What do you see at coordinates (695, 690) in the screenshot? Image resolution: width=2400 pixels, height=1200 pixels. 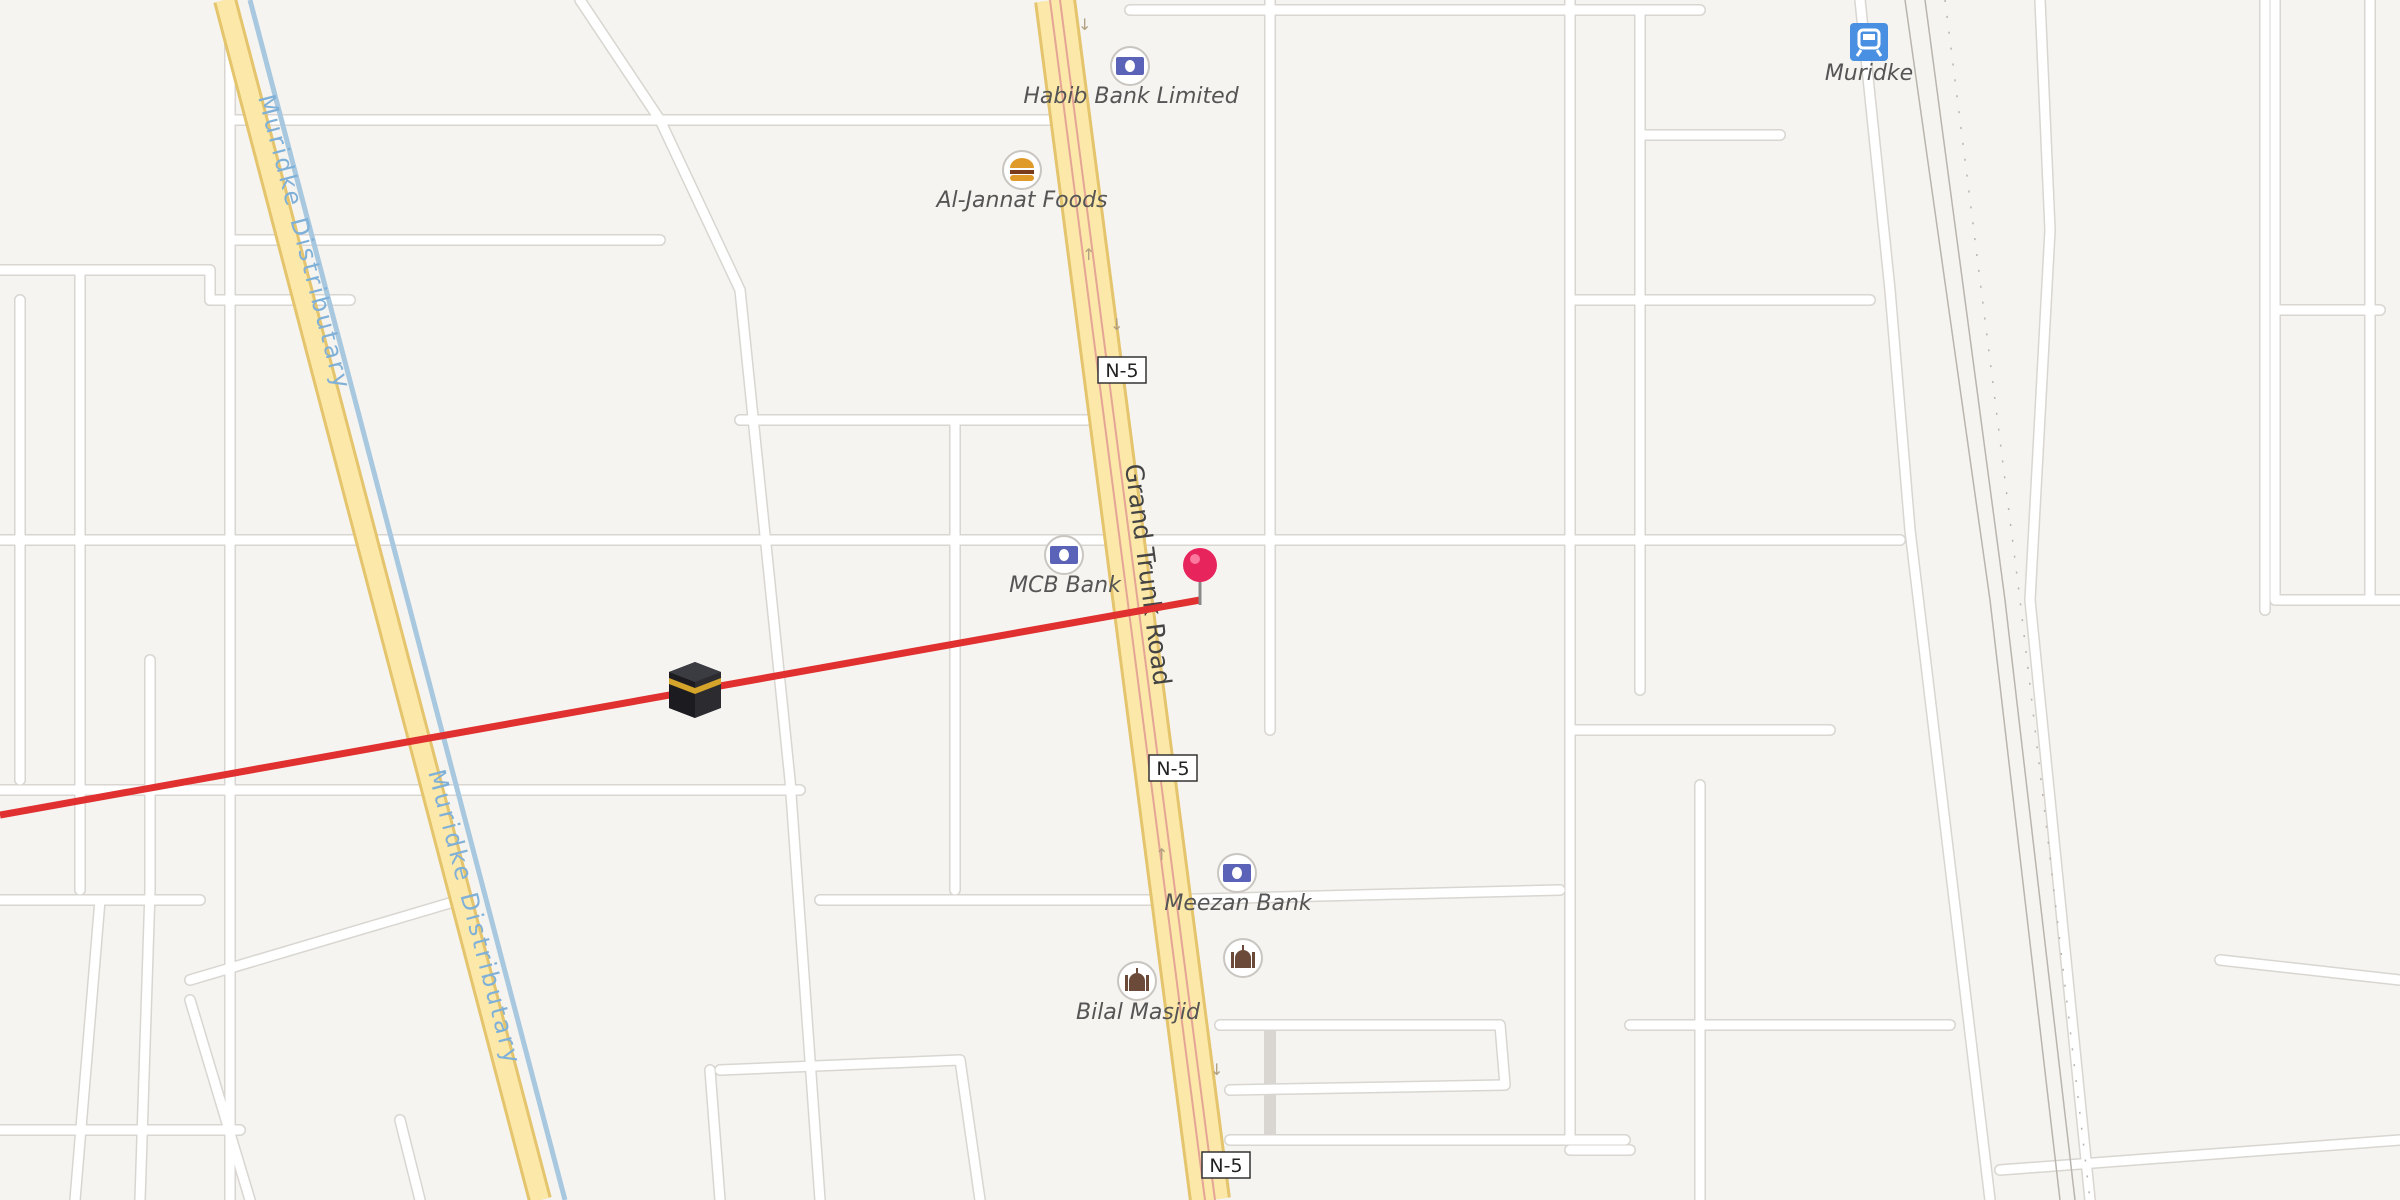 I see `kaaba-icon` at bounding box center [695, 690].